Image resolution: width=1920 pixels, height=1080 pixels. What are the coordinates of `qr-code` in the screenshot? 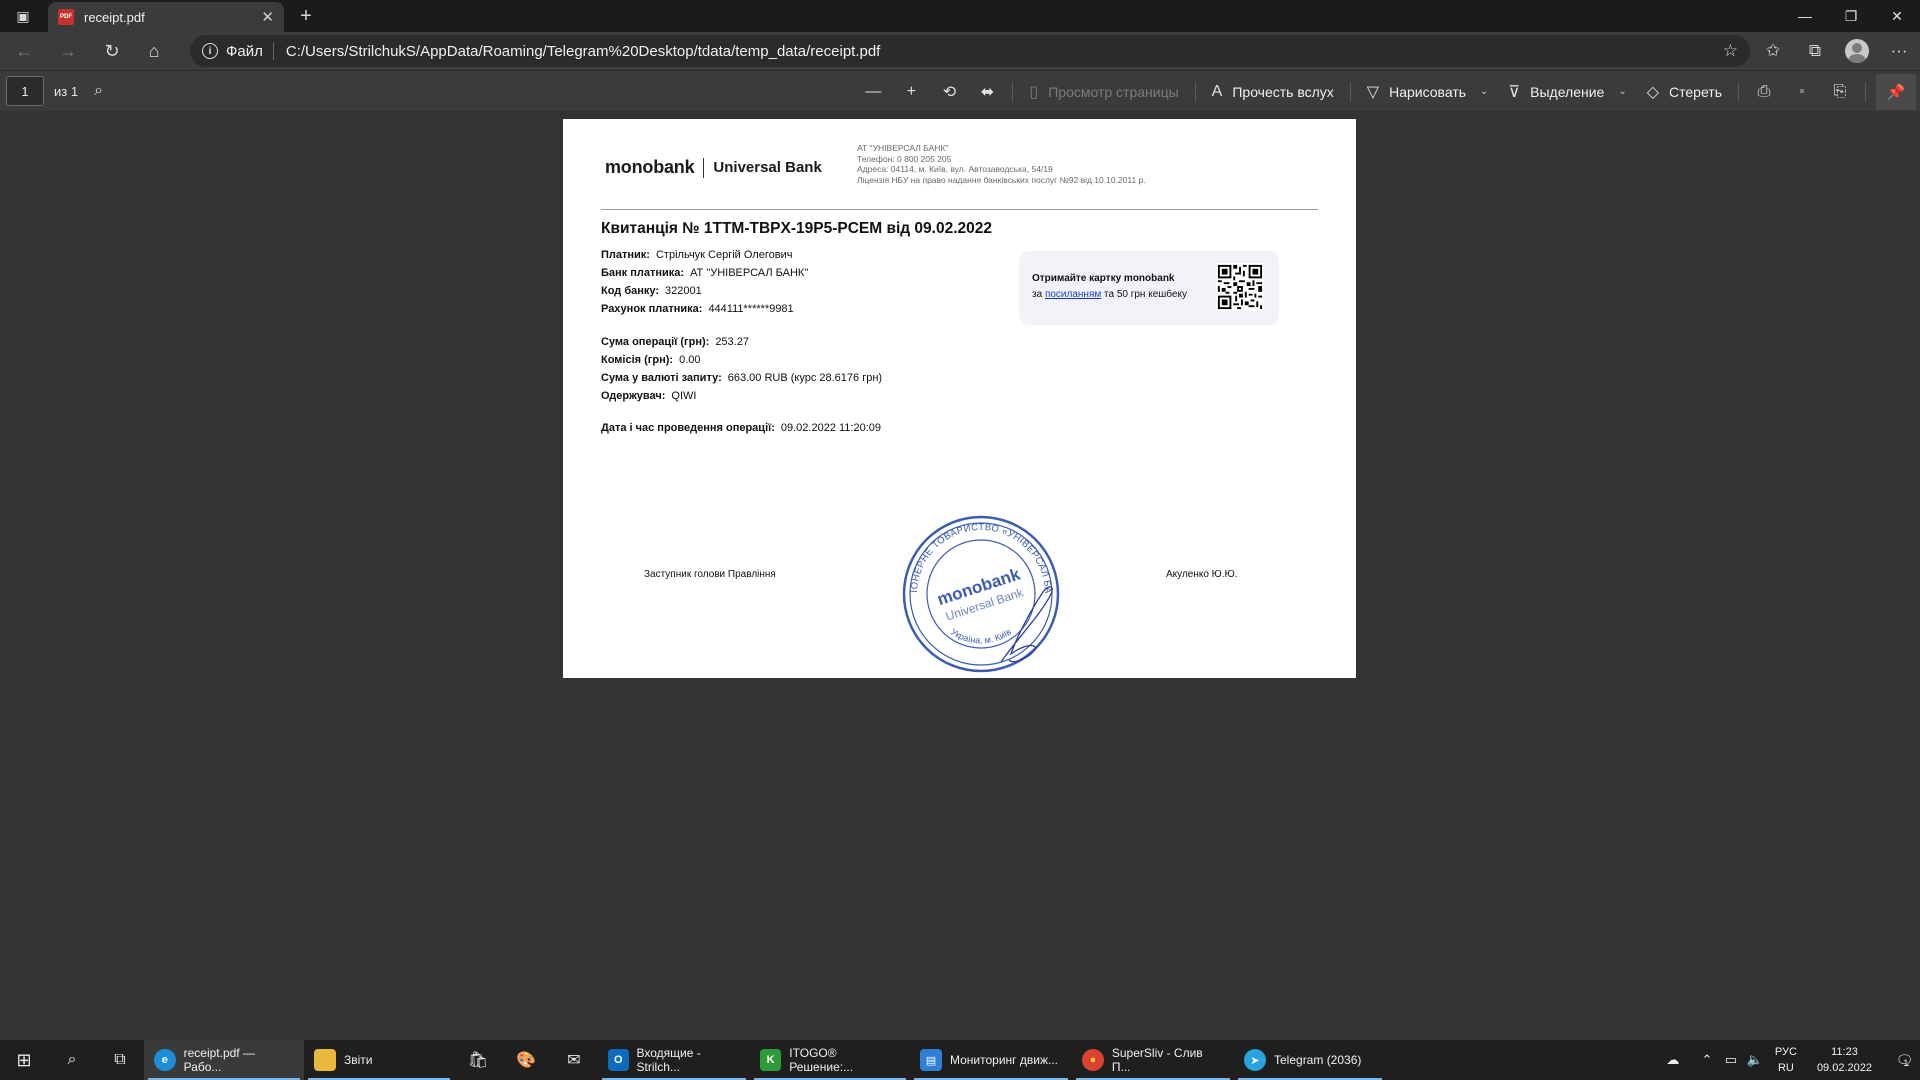 It's located at (1240, 287).